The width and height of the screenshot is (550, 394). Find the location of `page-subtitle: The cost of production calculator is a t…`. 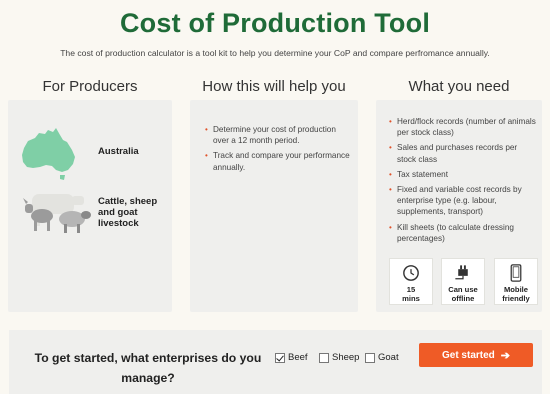

page-subtitle: The cost of production calculator is a t… is located at coordinates (275, 53).